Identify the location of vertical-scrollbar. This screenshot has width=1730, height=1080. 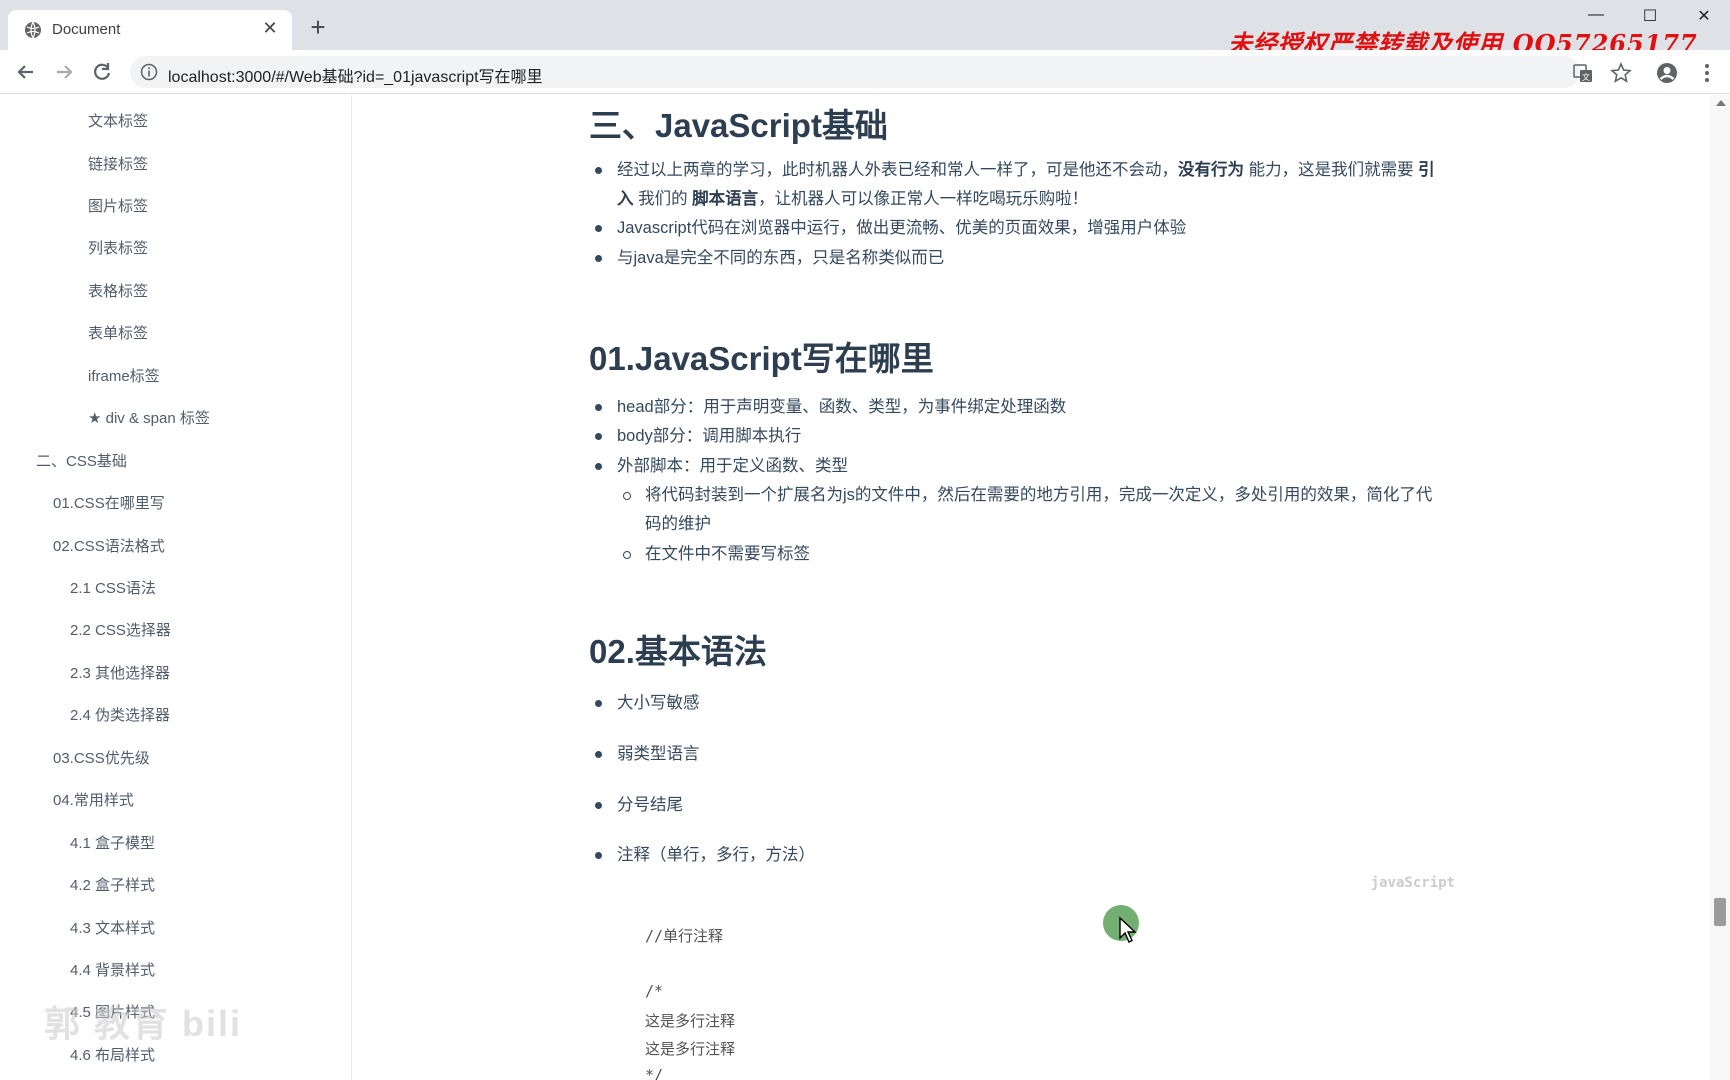
(1720, 587).